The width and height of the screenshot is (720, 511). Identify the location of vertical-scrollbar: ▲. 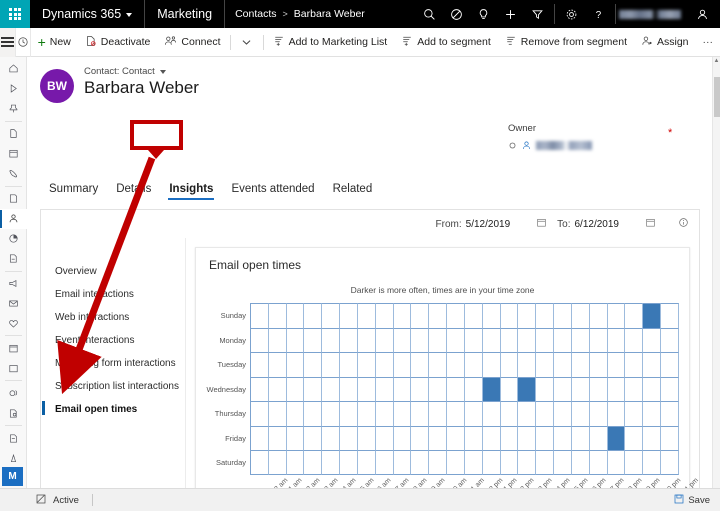
(716, 272).